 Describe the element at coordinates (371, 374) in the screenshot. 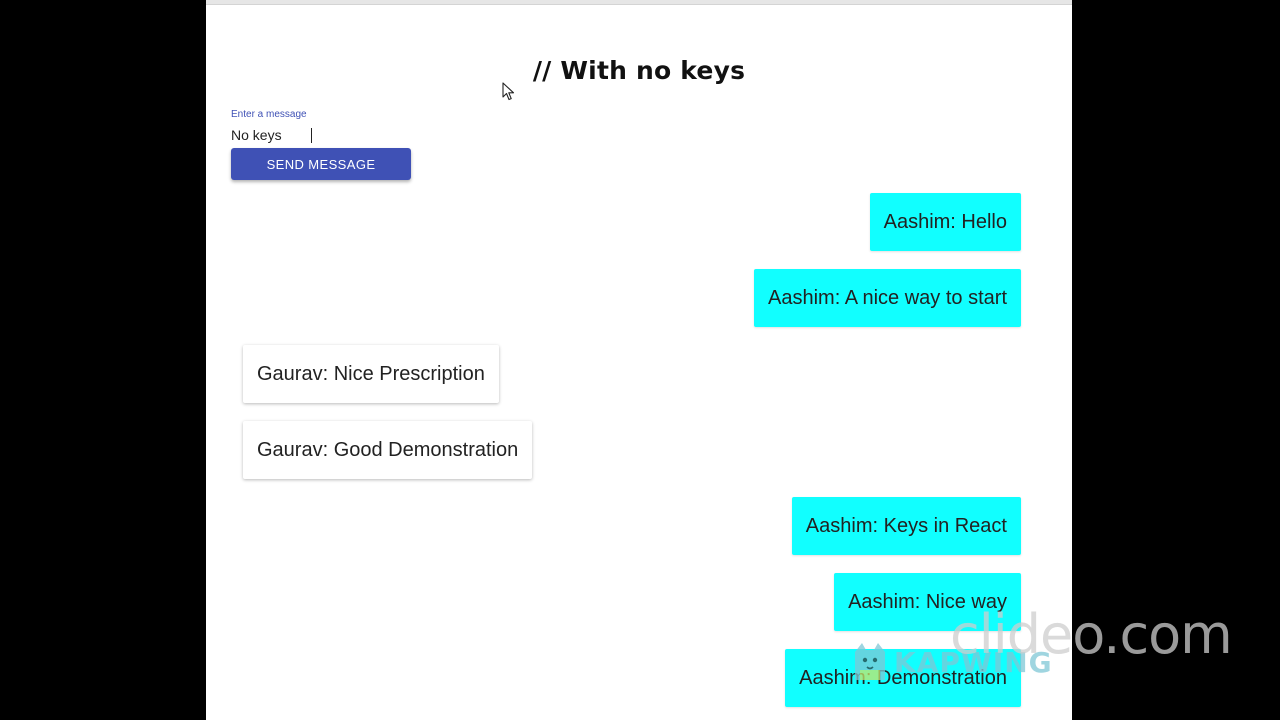

I see `message-bubble-other: Gaurav: Nice Prescription` at that location.